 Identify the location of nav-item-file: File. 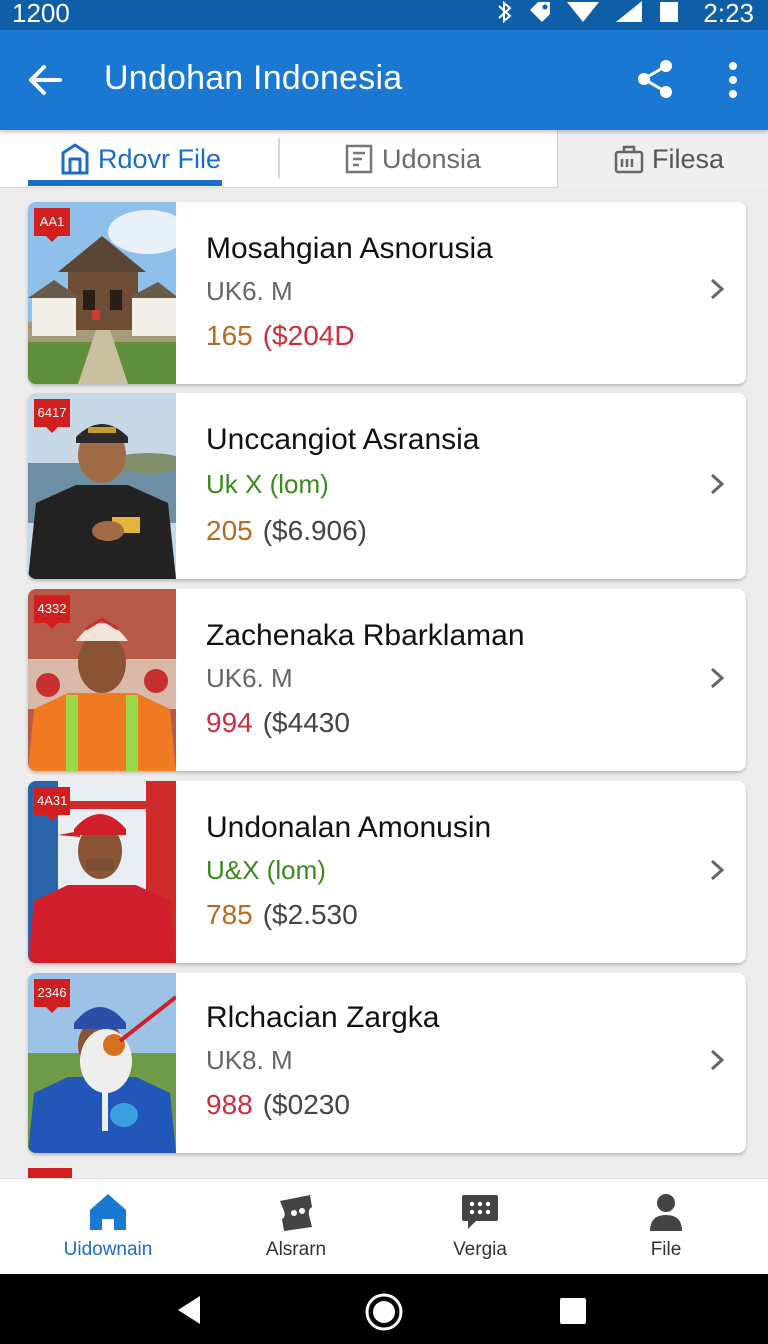
(666, 1227).